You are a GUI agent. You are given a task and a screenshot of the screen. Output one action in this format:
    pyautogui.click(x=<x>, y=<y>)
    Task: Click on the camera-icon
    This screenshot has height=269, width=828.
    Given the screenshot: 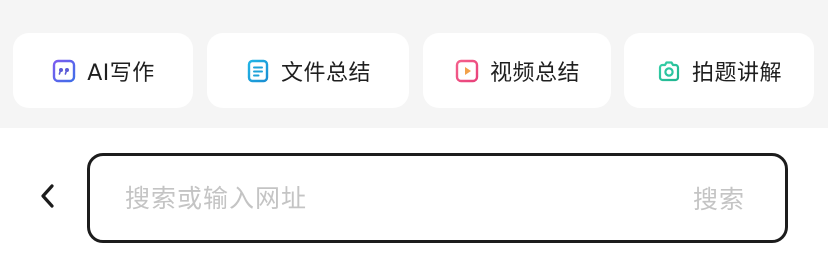 What is the action you would take?
    pyautogui.click(x=669, y=71)
    